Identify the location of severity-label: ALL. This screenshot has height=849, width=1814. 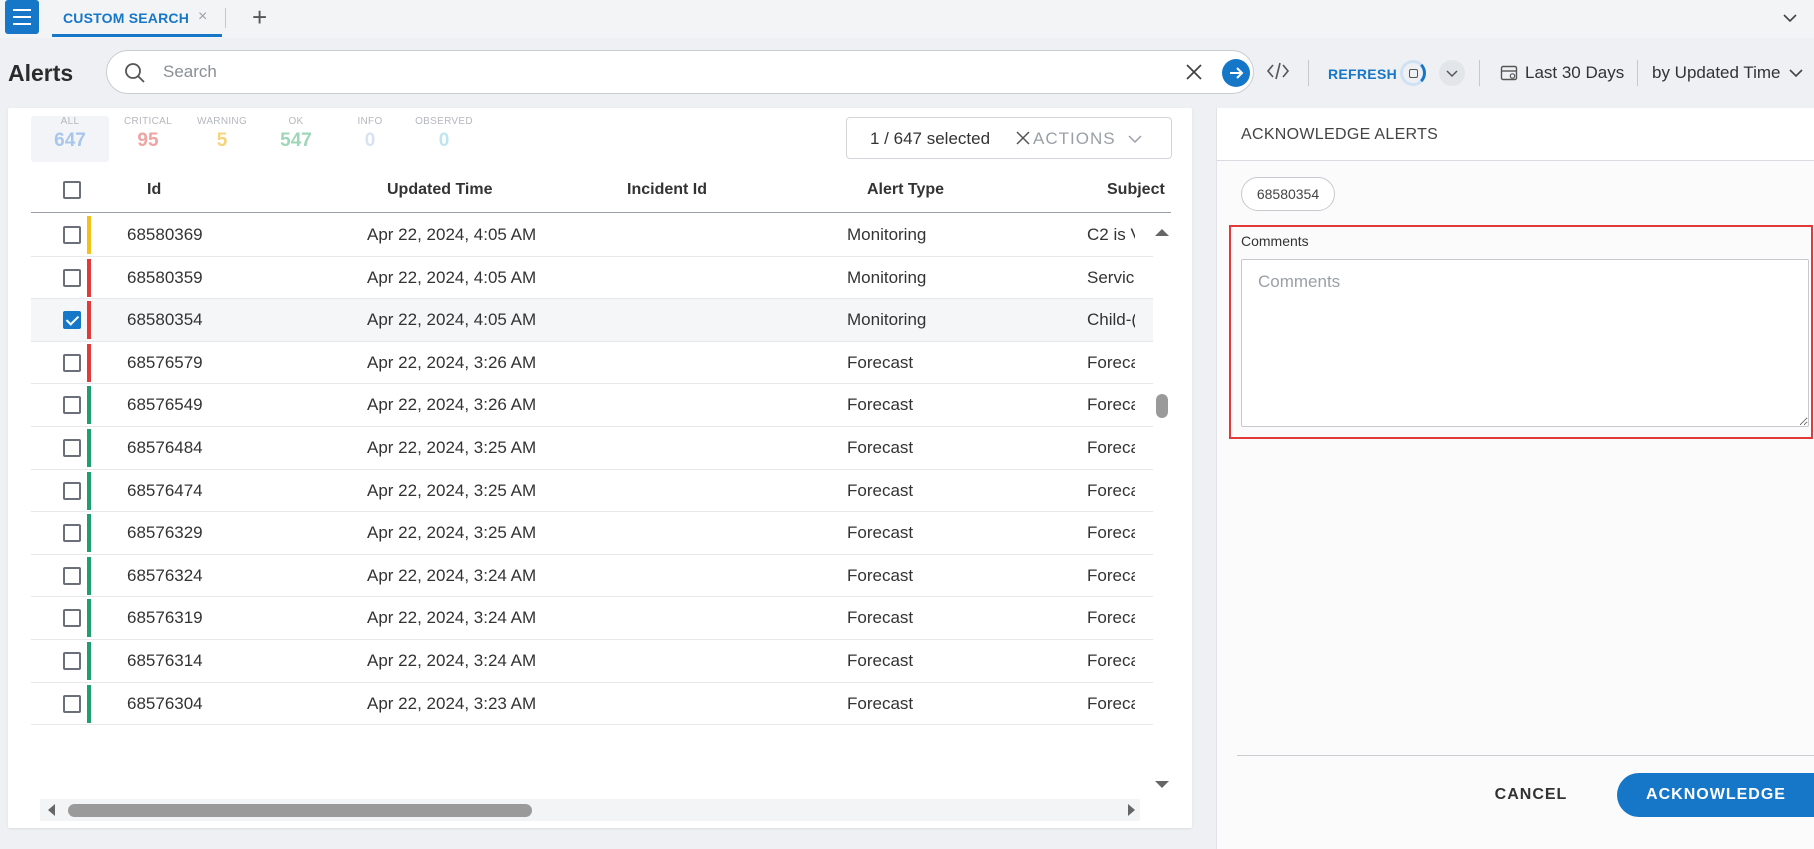
(70, 121).